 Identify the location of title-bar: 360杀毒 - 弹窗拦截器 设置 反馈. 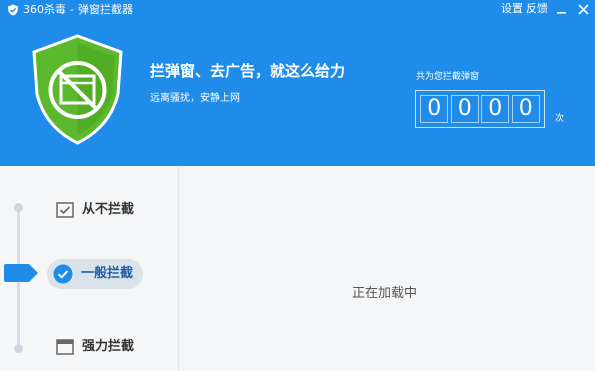
(297, 10).